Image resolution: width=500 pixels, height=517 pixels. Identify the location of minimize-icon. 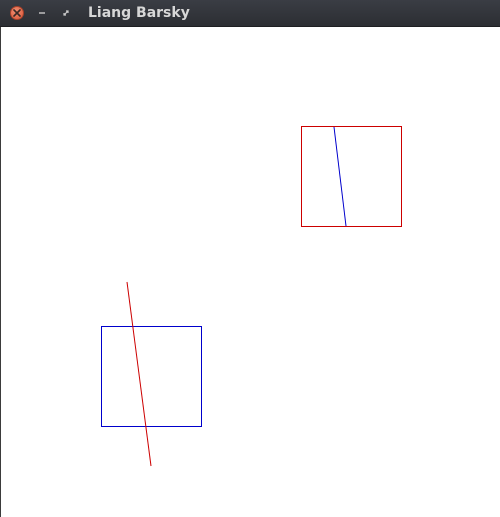
(42, 13).